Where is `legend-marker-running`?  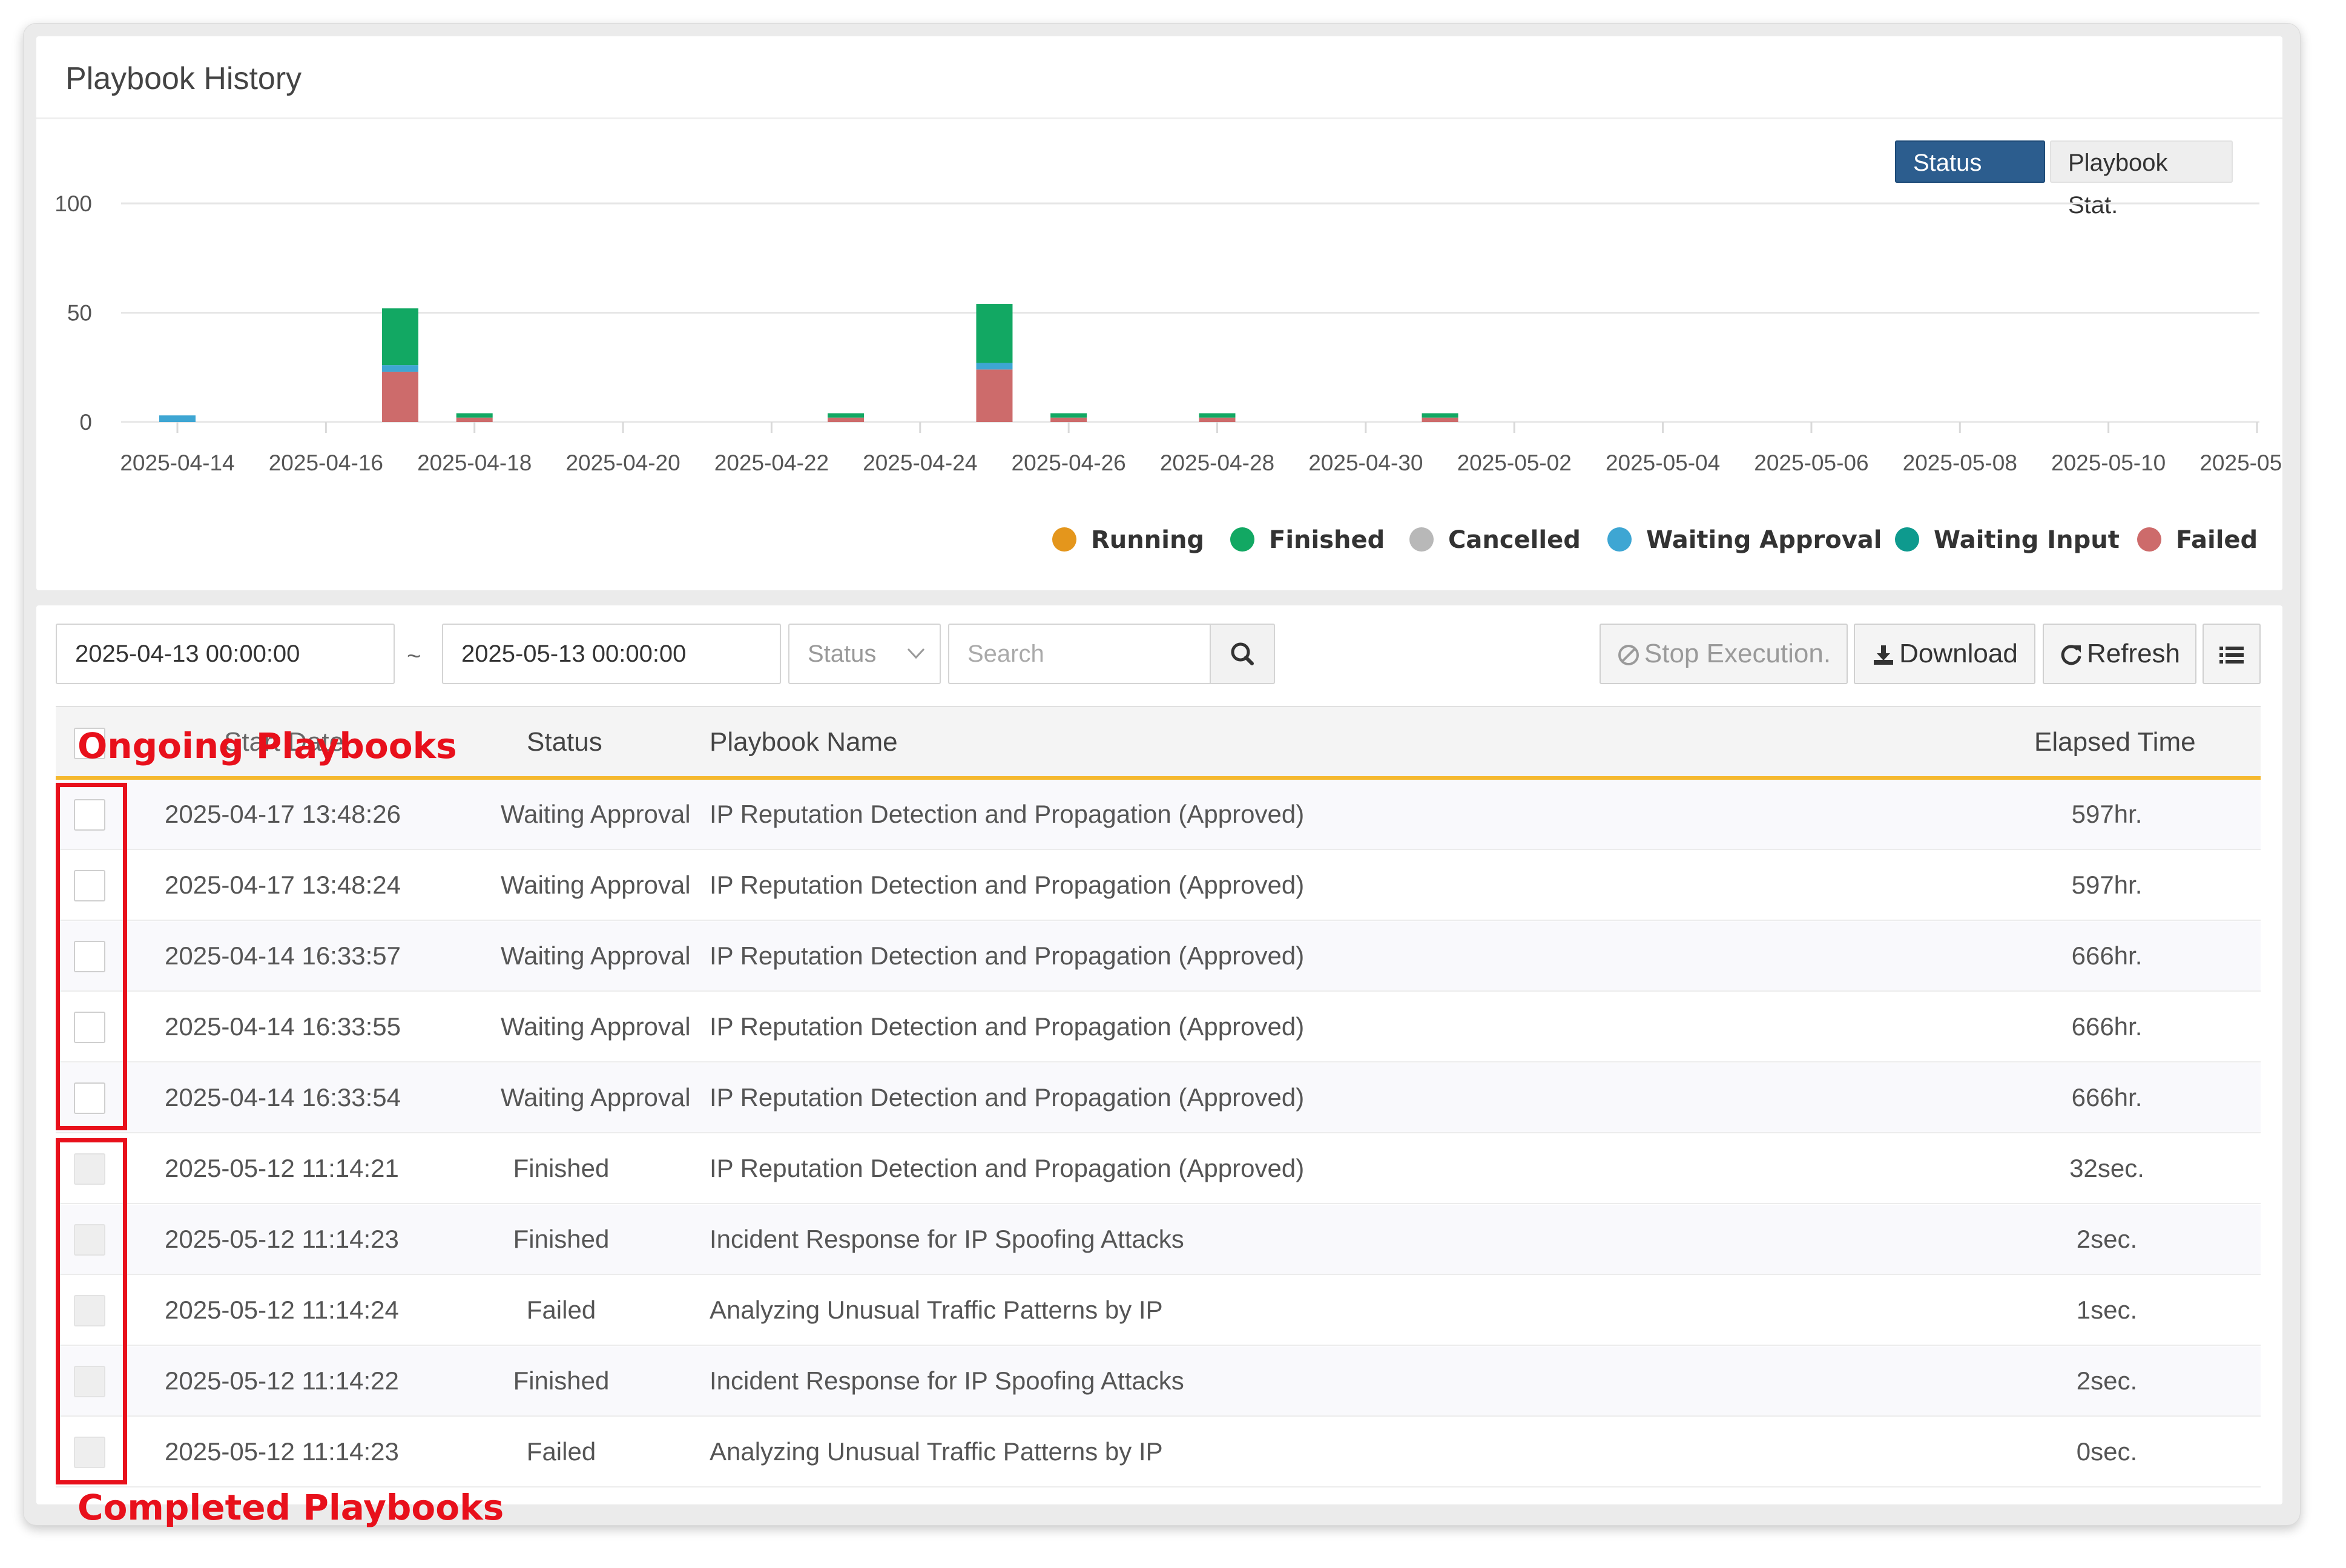
legend-marker-running is located at coordinates (1064, 539).